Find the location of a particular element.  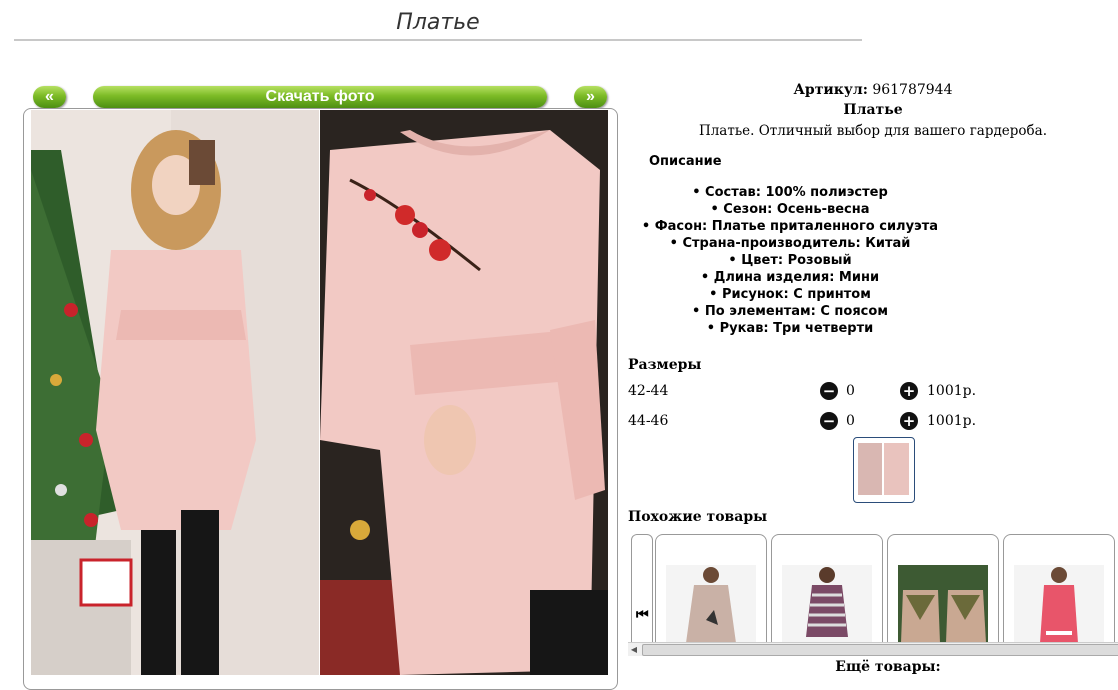

size-row: 44-46 − 0 + 1001р. is located at coordinates (873, 422).